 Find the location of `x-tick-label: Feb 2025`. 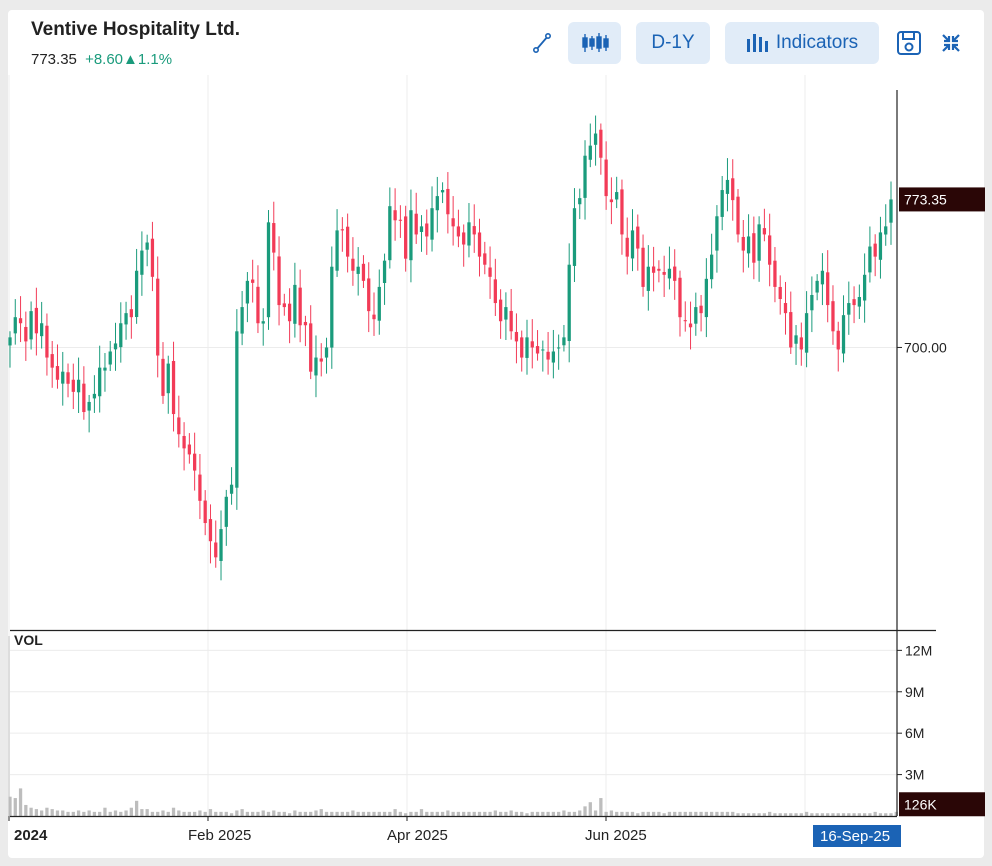

x-tick-label: Feb 2025 is located at coordinates (219, 835).